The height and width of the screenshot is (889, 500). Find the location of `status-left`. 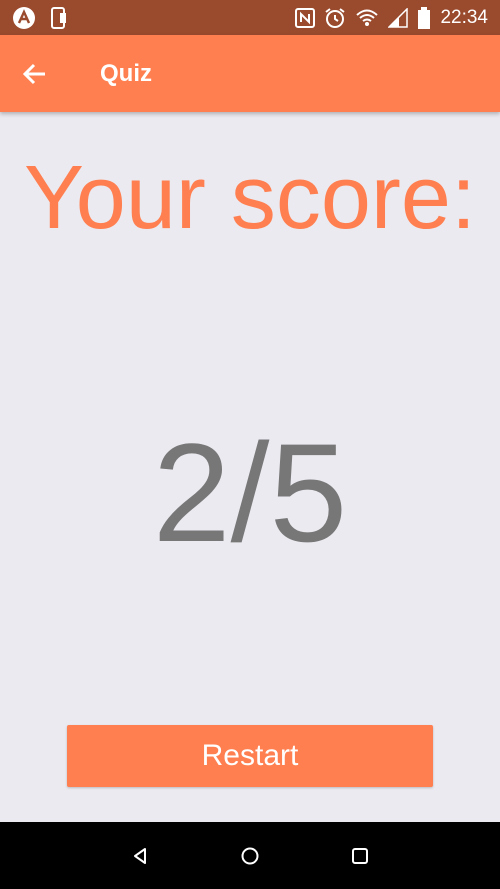

status-left is located at coordinates (34, 18).